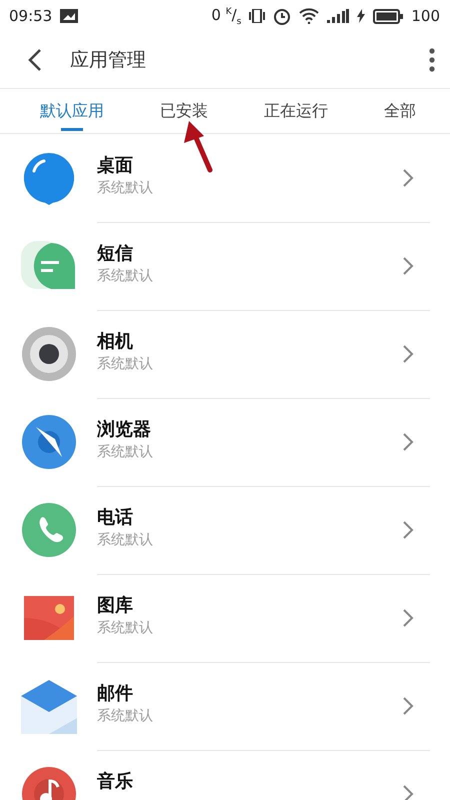  Describe the element at coordinates (115, 165) in the screenshot. I see `app-name: 桌面` at that location.